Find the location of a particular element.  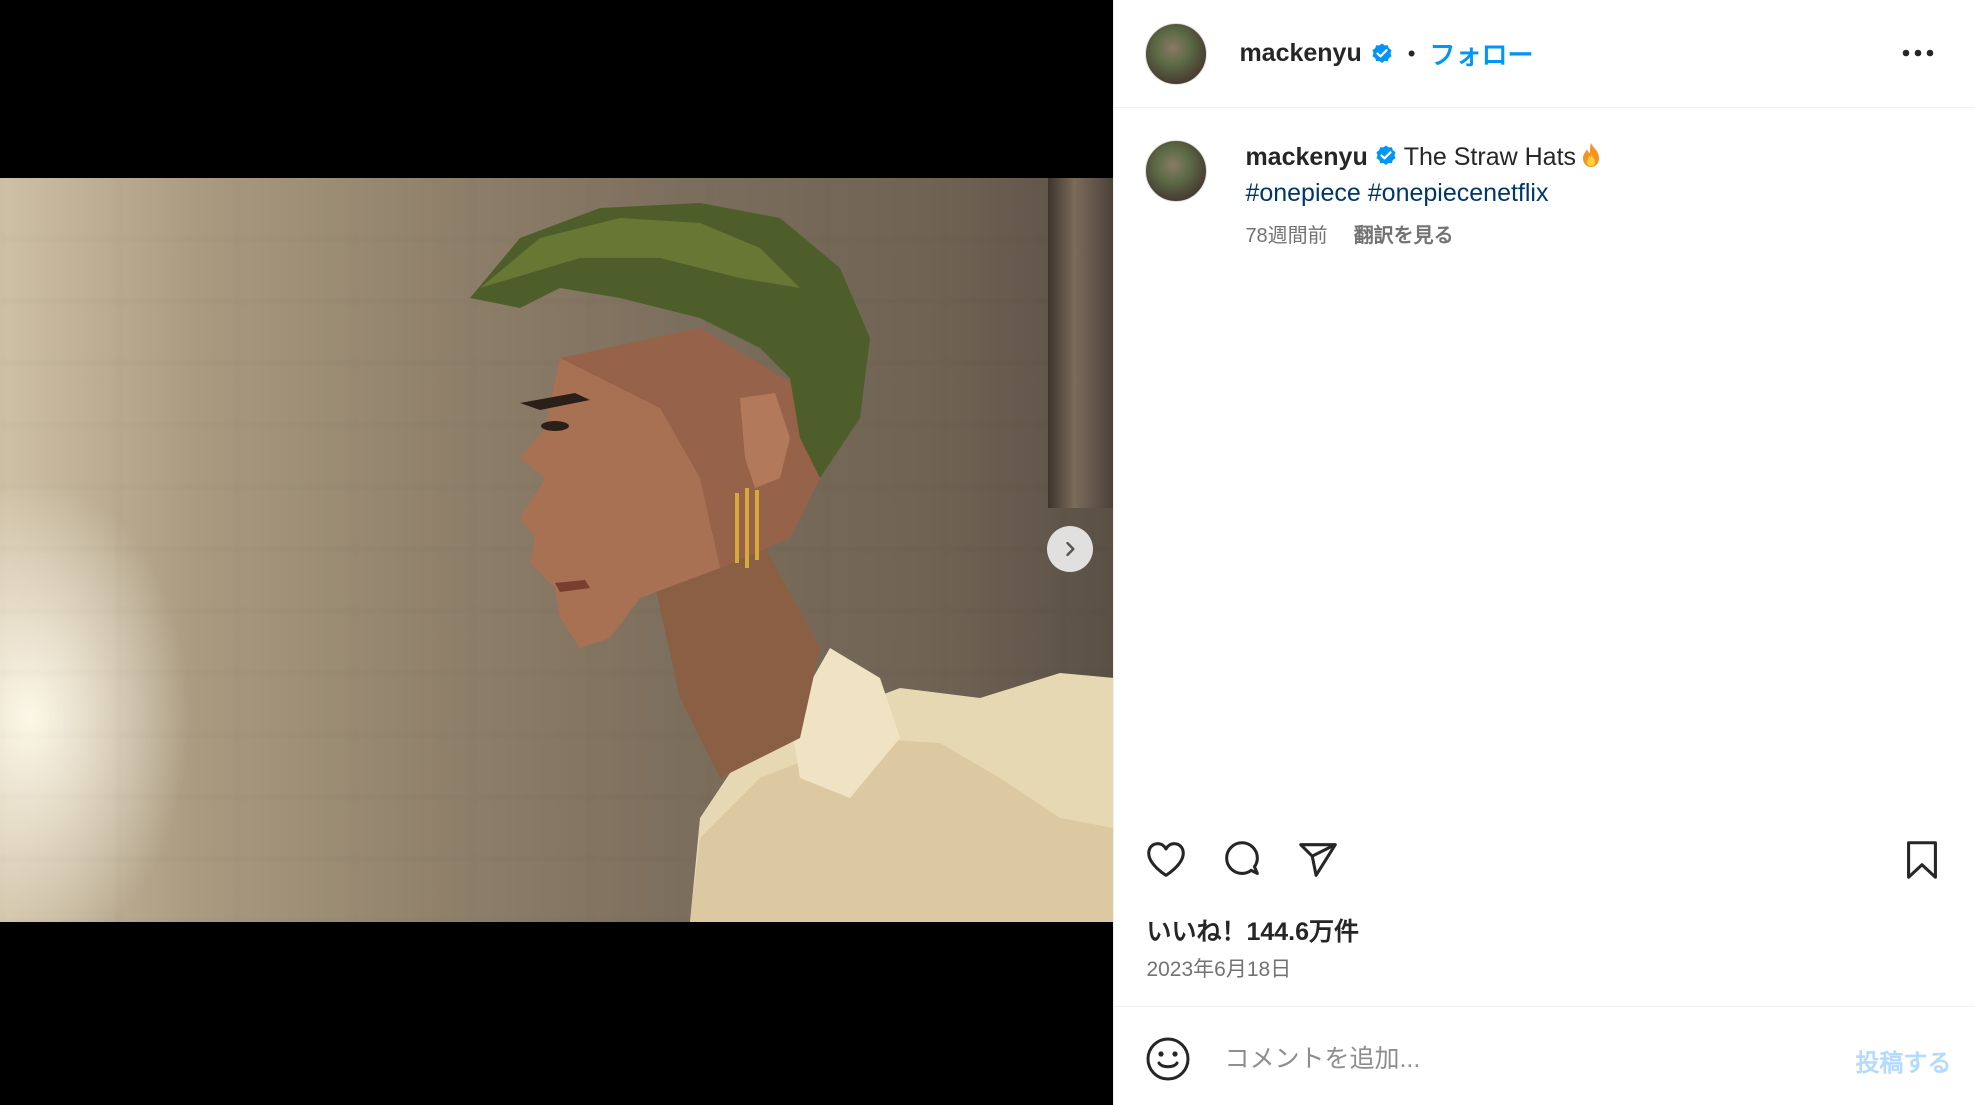

comment-button is located at coordinates (1242, 860).